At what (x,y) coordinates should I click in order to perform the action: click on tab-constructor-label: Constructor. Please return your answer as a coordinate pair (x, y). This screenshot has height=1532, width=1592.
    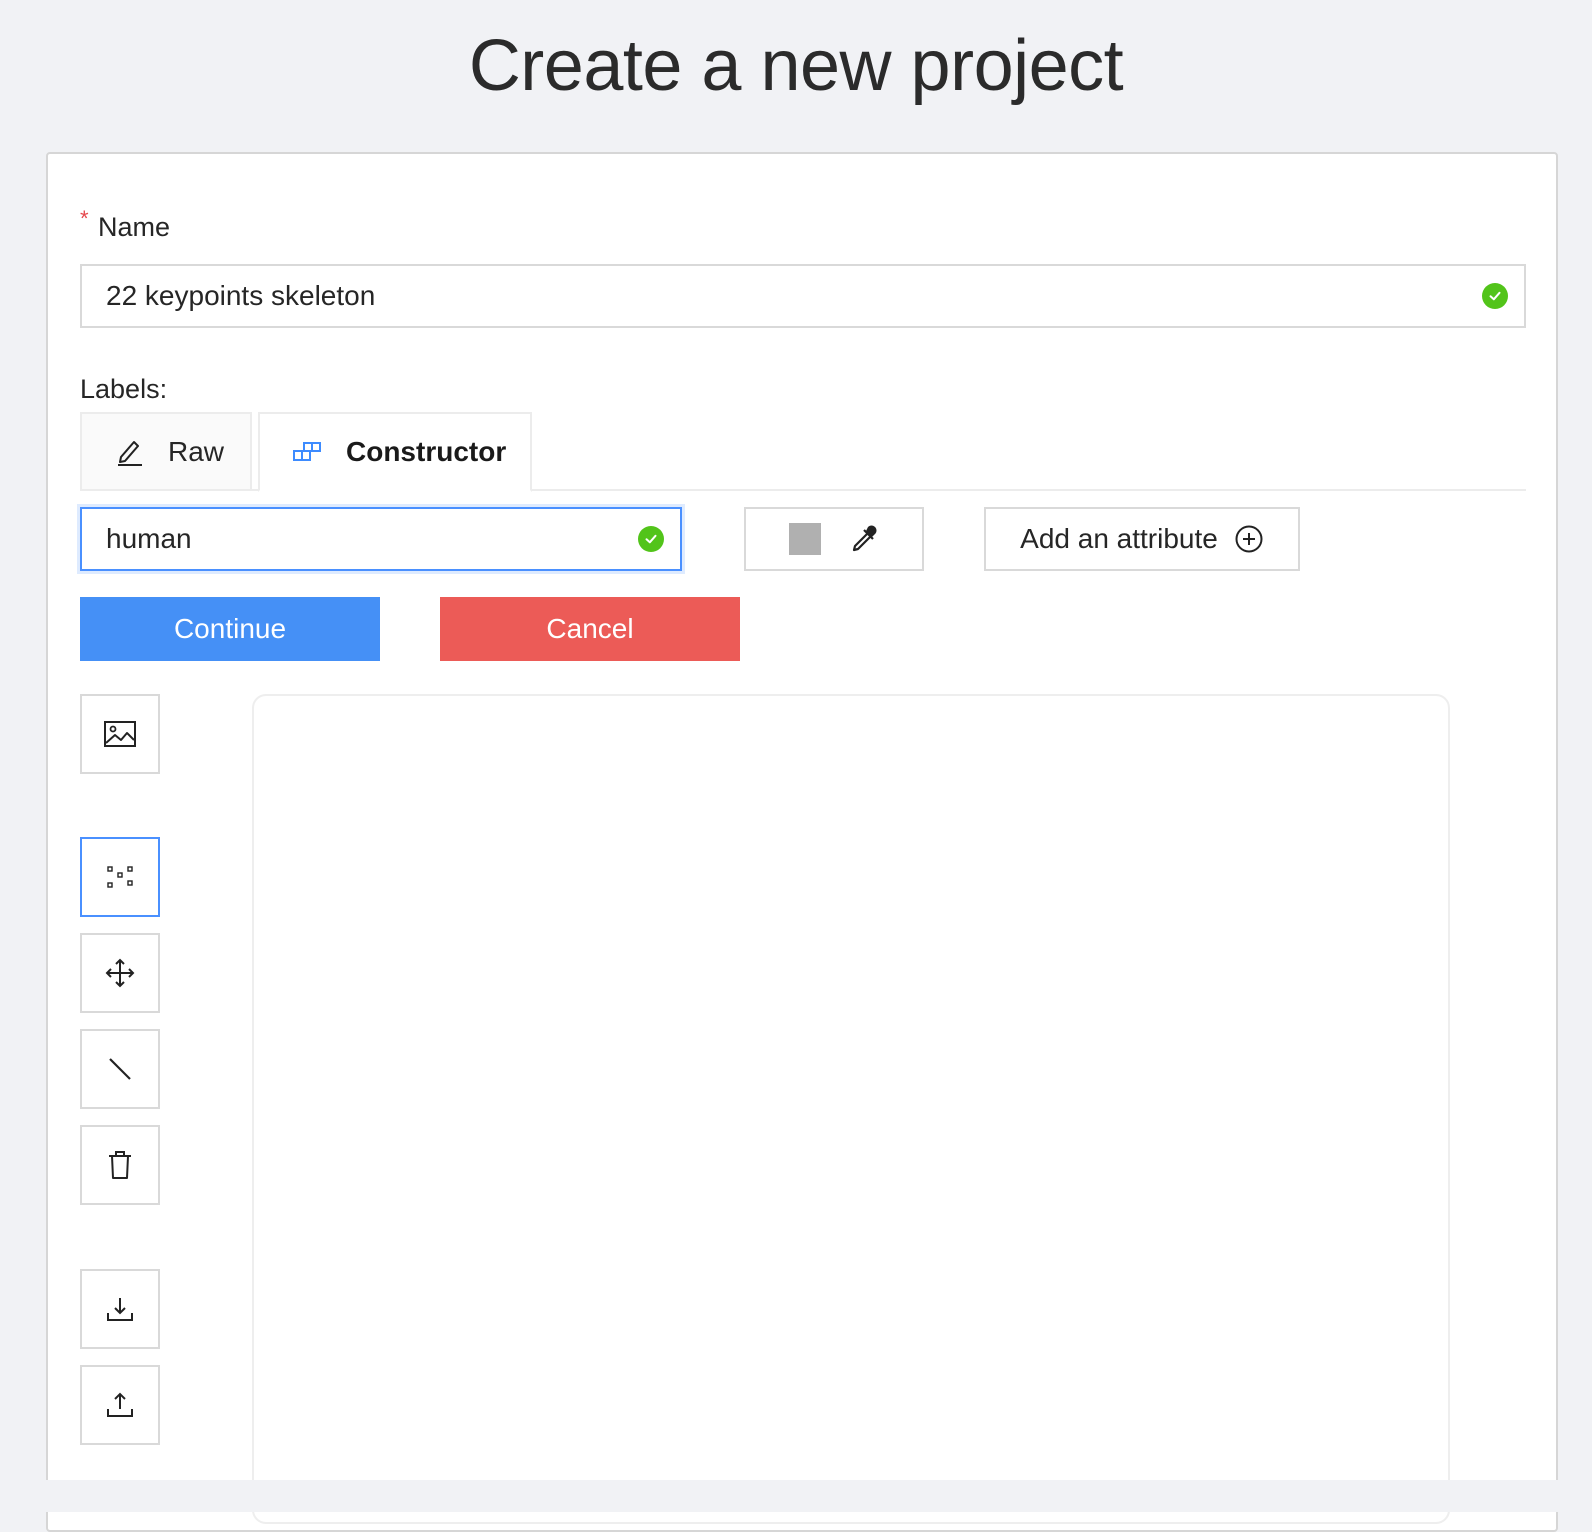
    Looking at the image, I should click on (426, 451).